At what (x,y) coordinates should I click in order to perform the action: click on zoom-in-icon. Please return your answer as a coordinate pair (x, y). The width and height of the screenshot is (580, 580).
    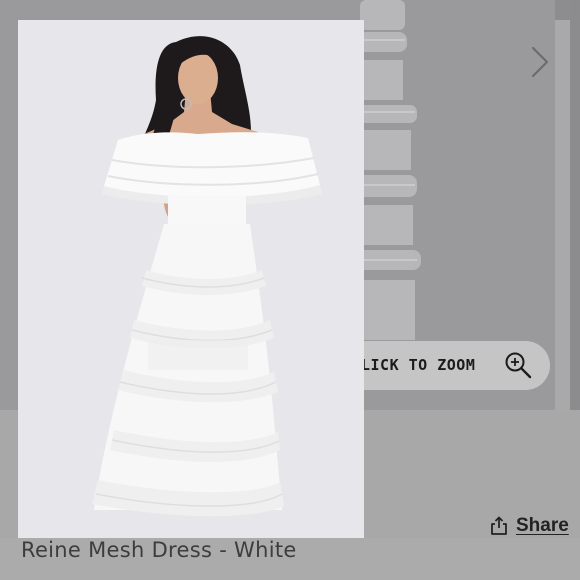
    Looking at the image, I should click on (518, 365).